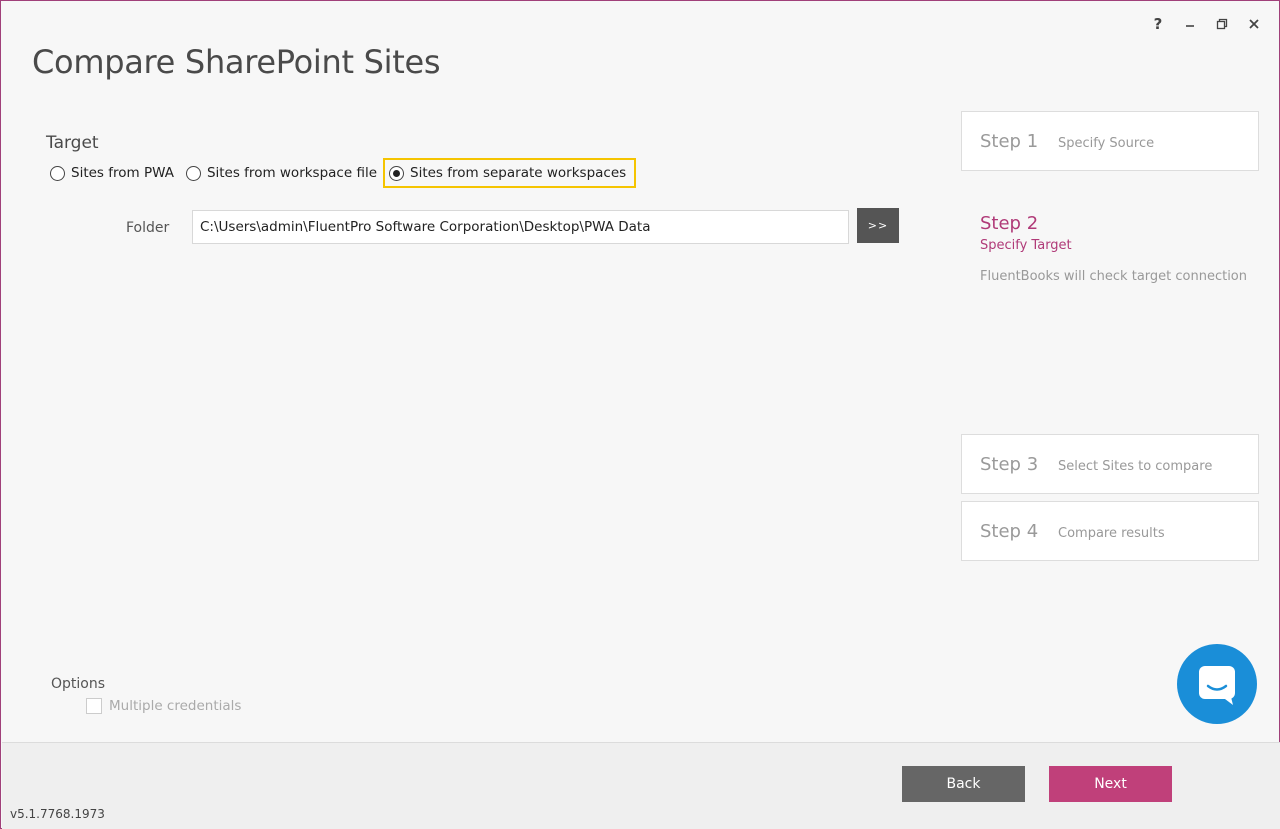 The width and height of the screenshot is (1280, 829). Describe the element at coordinates (1190, 24) in the screenshot. I see `minimize-icon` at that location.